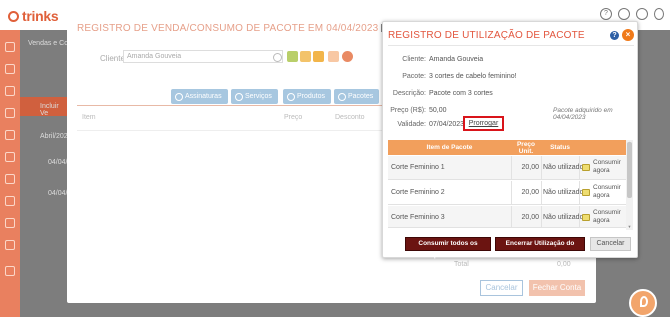 The width and height of the screenshot is (670, 317). I want to click on sidebar-calendar-icon, so click(10, 69).